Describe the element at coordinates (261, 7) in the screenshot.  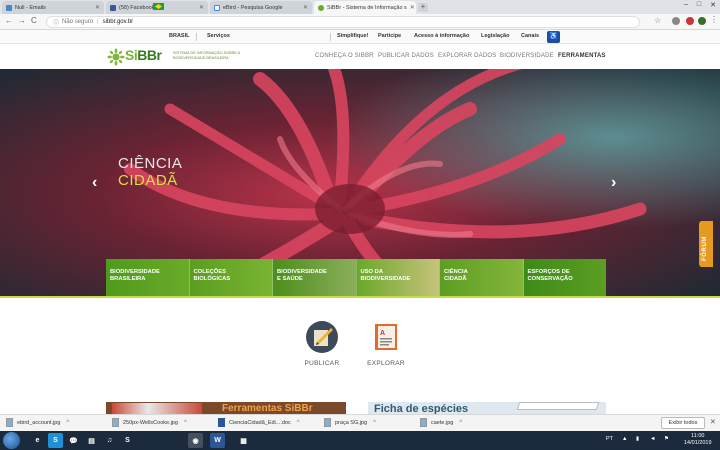
I see `browser-tab-google: eBird - Pesquisa Google ✕` at that location.